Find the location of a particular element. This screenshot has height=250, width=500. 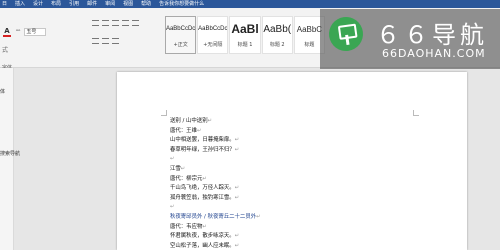

site-watermark: ６６导航 66DAOHAN.COM is located at coordinates (410, 39).